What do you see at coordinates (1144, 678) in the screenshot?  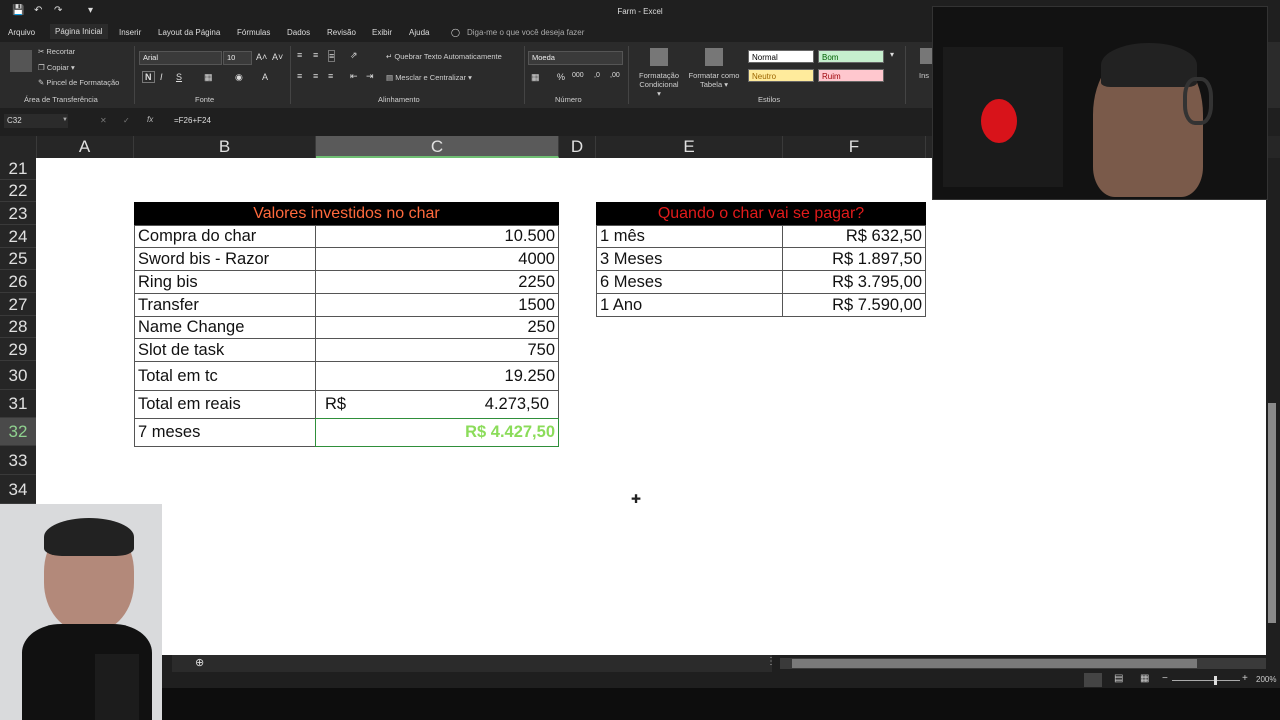 I see `page-break-view-icon: ▦` at bounding box center [1144, 678].